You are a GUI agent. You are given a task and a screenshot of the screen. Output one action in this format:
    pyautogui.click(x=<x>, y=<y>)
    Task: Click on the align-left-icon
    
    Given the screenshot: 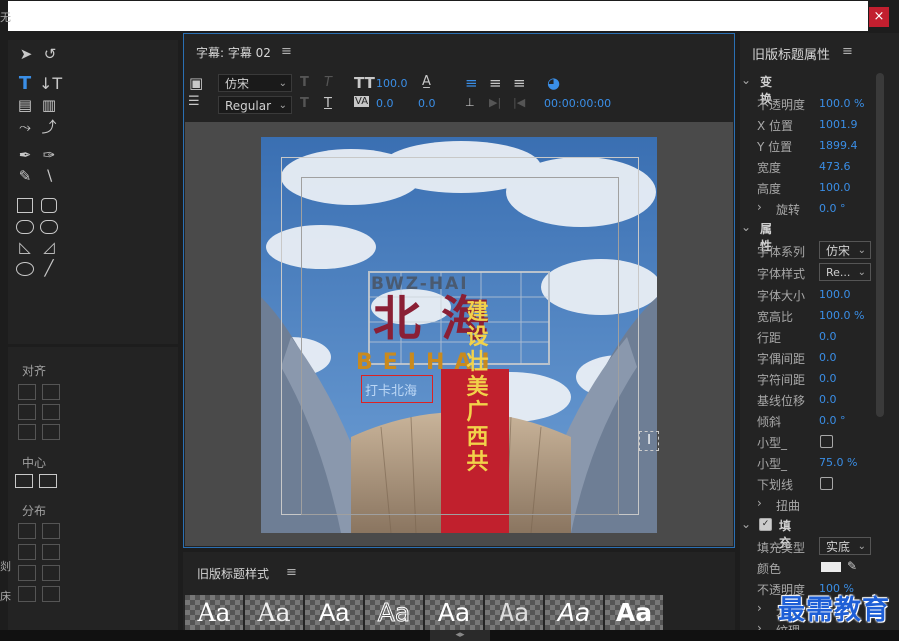 What is the action you would take?
    pyautogui.click(x=27, y=392)
    